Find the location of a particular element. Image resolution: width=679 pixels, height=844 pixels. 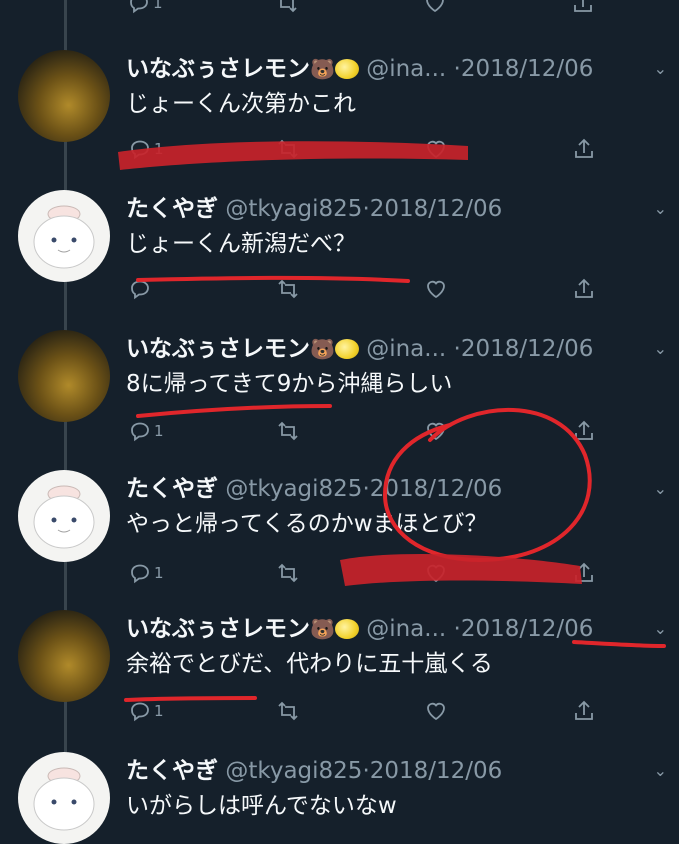

tweet-text: 8に帰ってきて9から沖縄らしい is located at coordinates (289, 384).